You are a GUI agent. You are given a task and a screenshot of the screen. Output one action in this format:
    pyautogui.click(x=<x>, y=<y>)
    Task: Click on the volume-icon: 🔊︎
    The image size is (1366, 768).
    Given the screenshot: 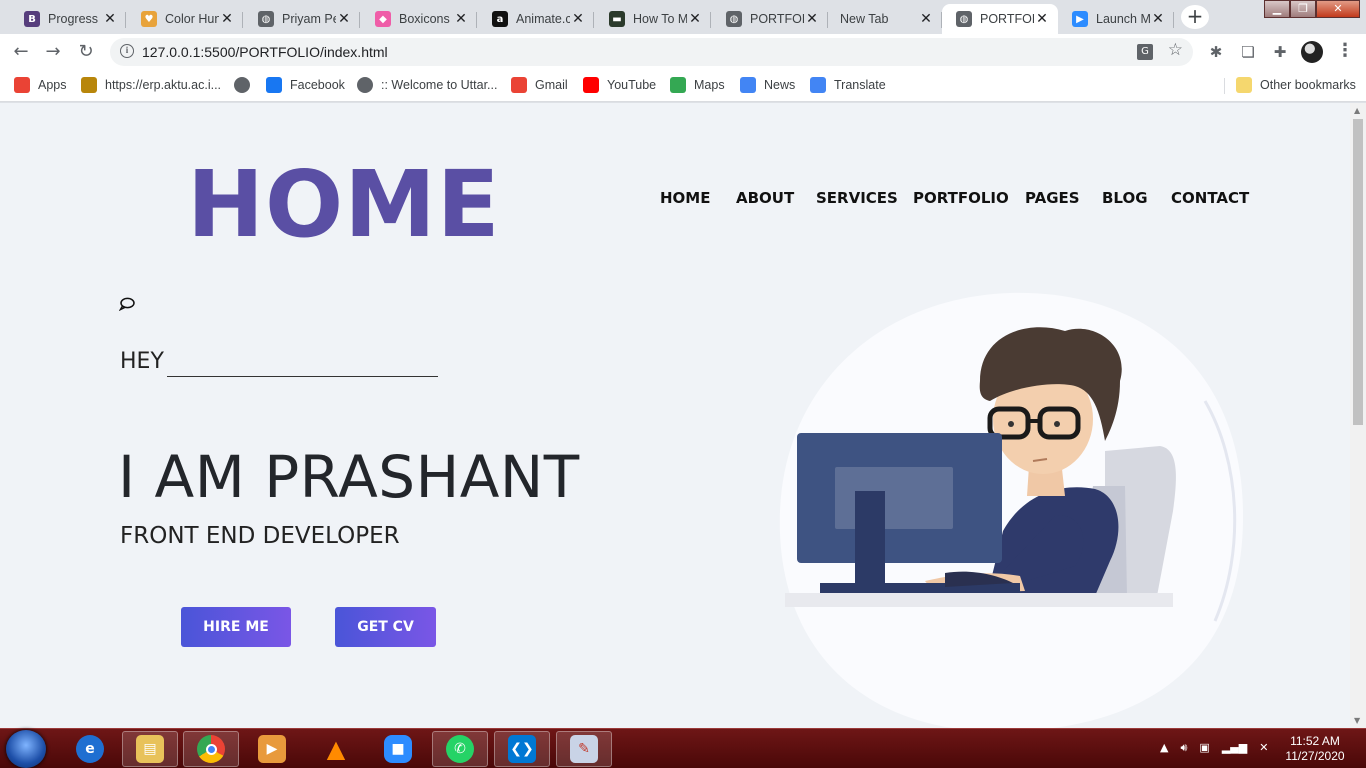 What is the action you would take?
    pyautogui.click(x=1183, y=748)
    